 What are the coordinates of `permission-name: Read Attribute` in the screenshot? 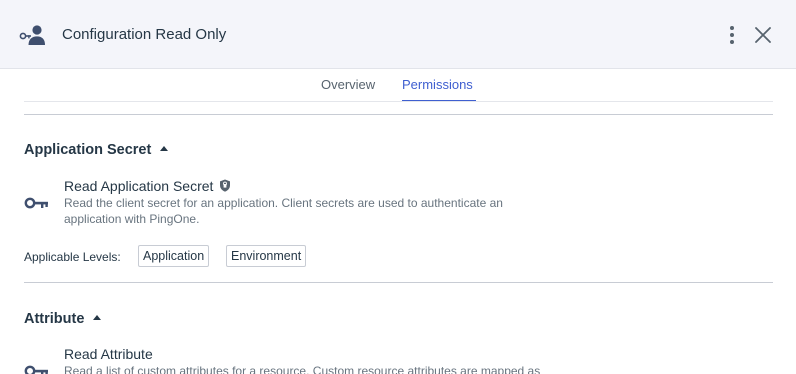 It's located at (108, 354).